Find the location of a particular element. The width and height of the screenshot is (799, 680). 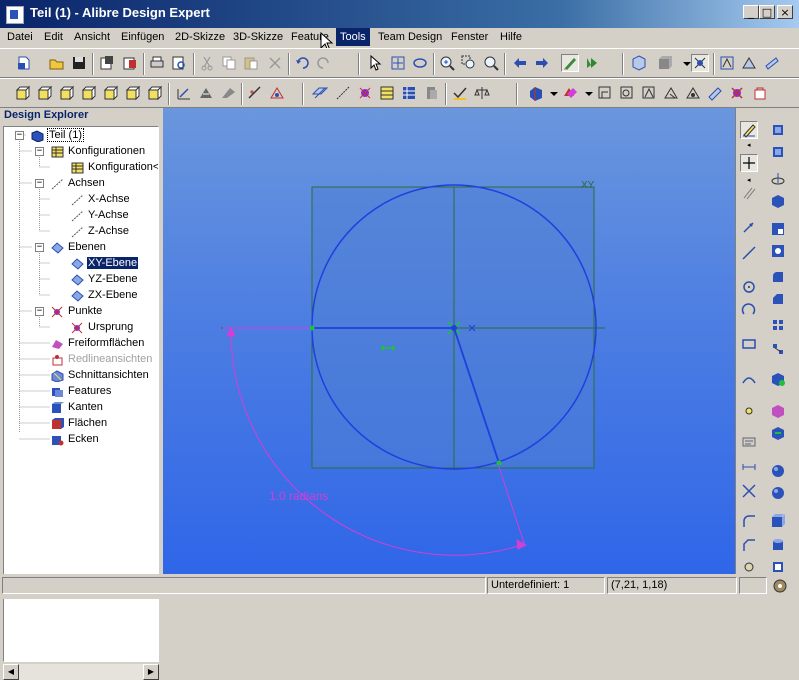

minimize-button: _ is located at coordinates (751, 12).